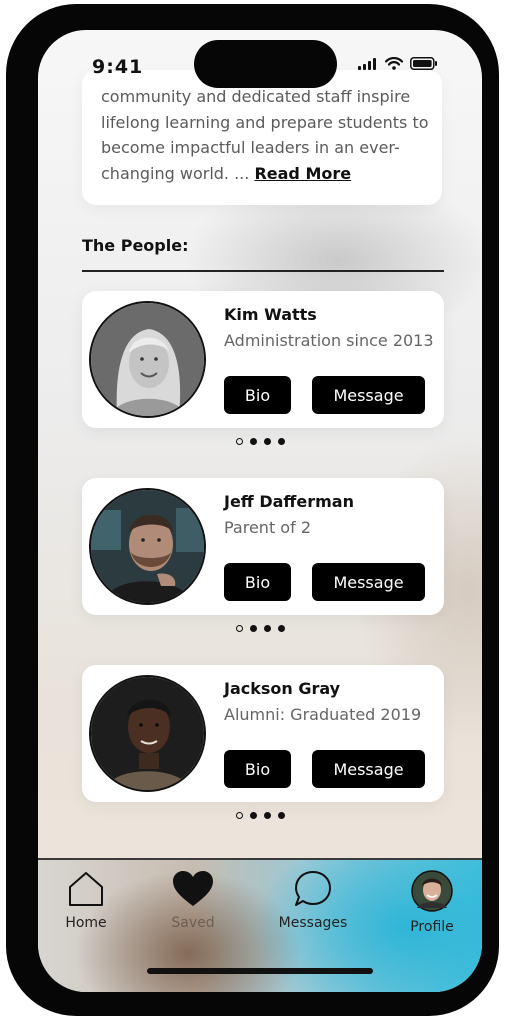 Image resolution: width=505 pixels, height=1024 pixels. Describe the element at coordinates (260, 971) in the screenshot. I see `home-indicator` at that location.